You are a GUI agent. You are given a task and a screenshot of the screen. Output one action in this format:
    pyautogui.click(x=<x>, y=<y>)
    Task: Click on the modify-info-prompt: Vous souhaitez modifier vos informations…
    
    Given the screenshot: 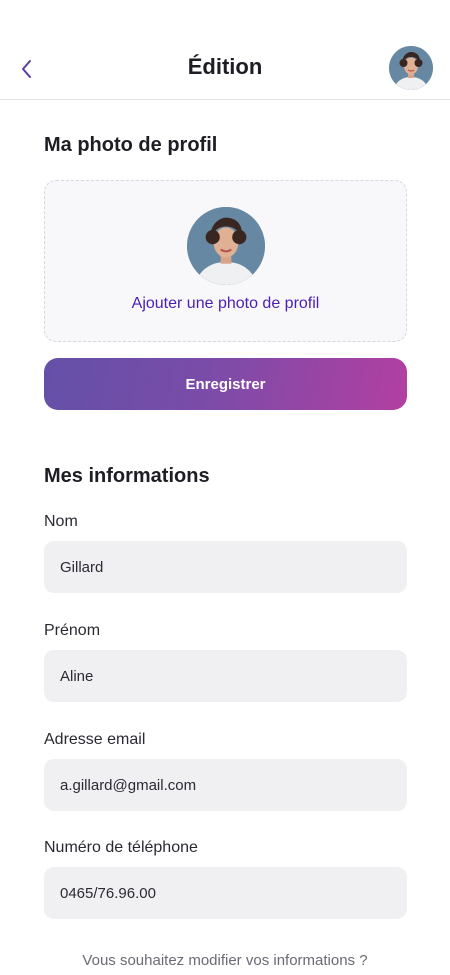 What is the action you would take?
    pyautogui.click(x=225, y=960)
    